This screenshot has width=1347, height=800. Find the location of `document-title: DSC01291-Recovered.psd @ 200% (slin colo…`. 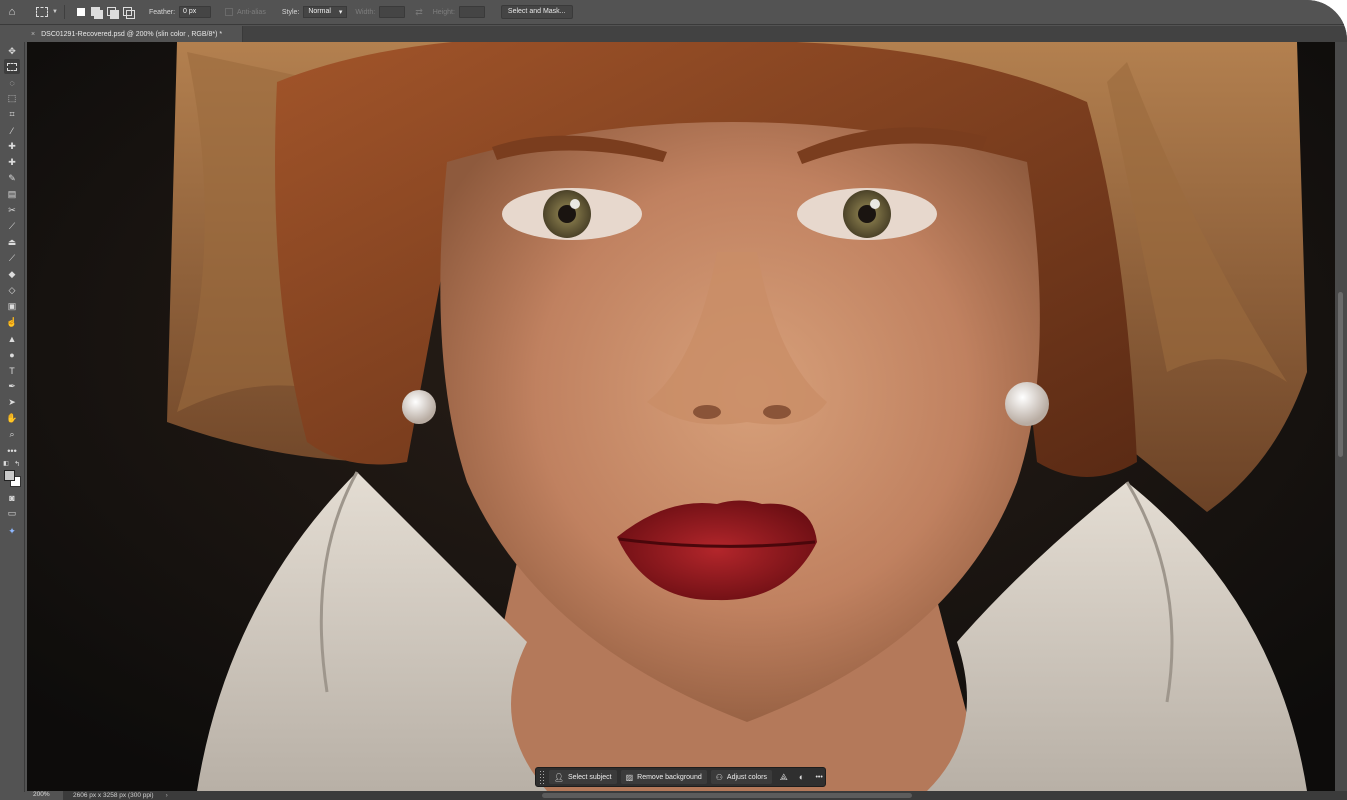

document-title: DSC01291-Recovered.psd @ 200% (slin colo… is located at coordinates (132, 34).